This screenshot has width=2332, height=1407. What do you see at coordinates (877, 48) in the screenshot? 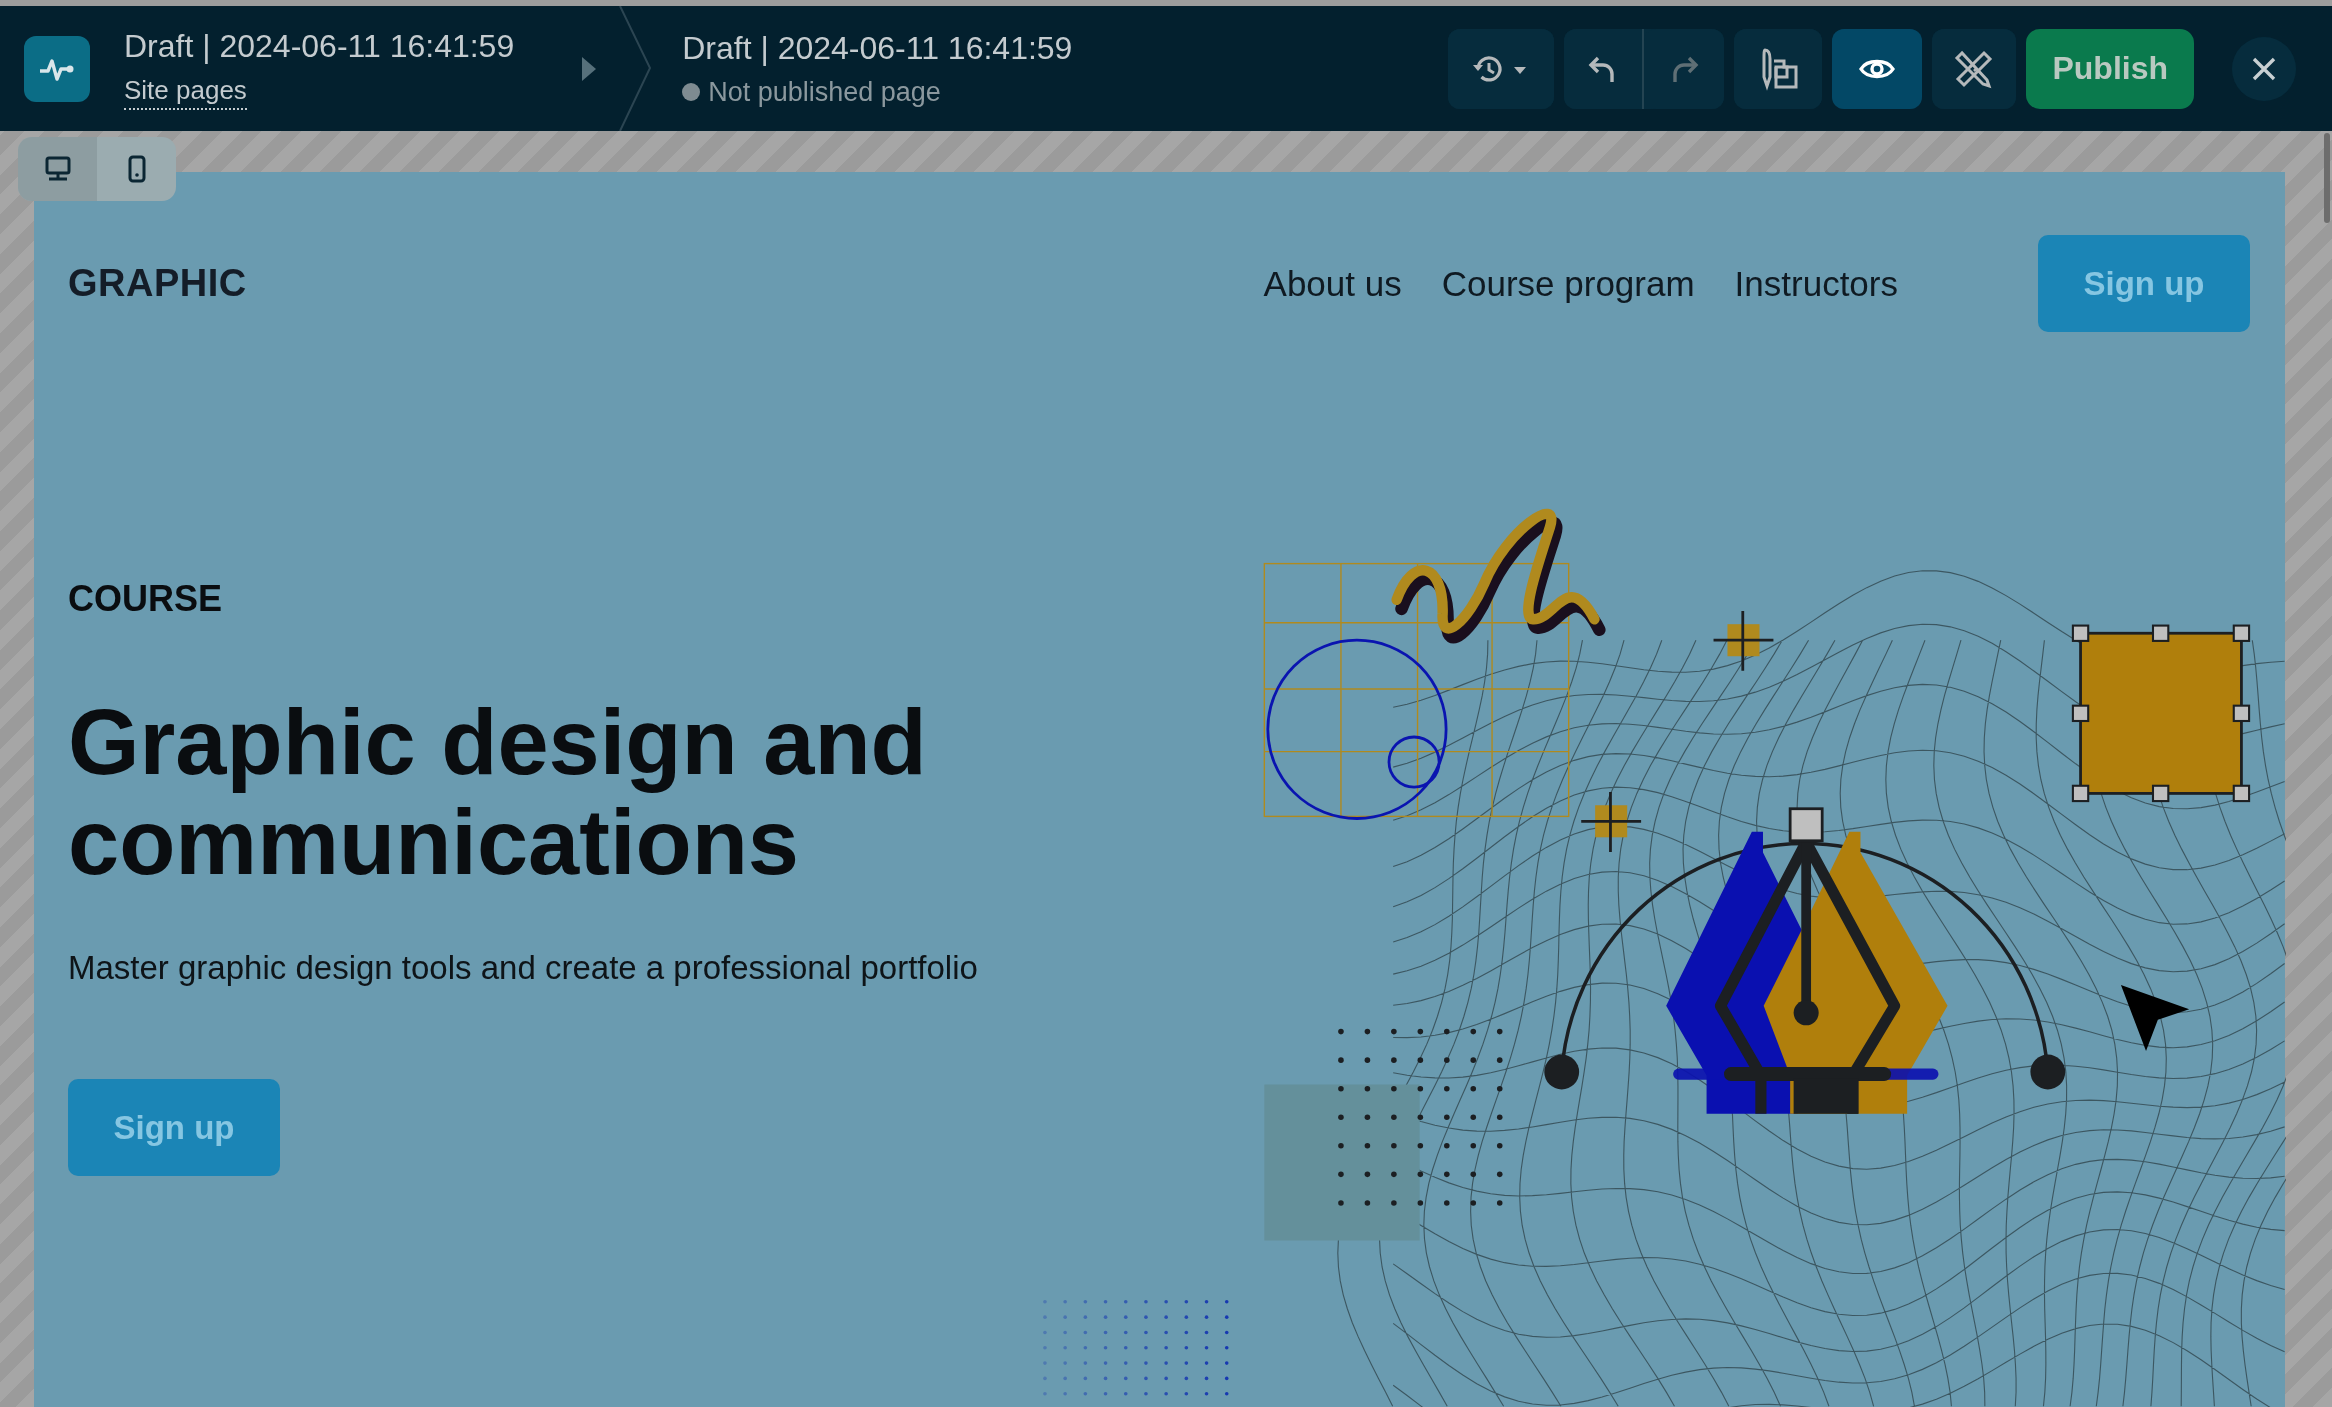
I see `current-page-title: Draft | 2024-06-11 16:41:59` at bounding box center [877, 48].